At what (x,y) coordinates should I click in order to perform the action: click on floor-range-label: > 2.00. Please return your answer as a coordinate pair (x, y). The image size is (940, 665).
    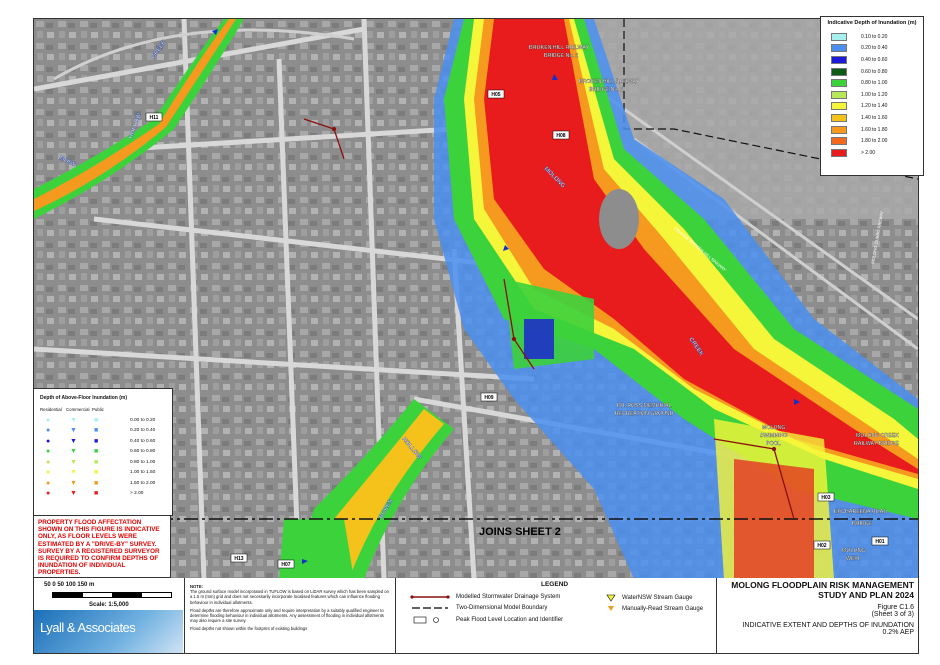
    Looking at the image, I should click on (137, 494).